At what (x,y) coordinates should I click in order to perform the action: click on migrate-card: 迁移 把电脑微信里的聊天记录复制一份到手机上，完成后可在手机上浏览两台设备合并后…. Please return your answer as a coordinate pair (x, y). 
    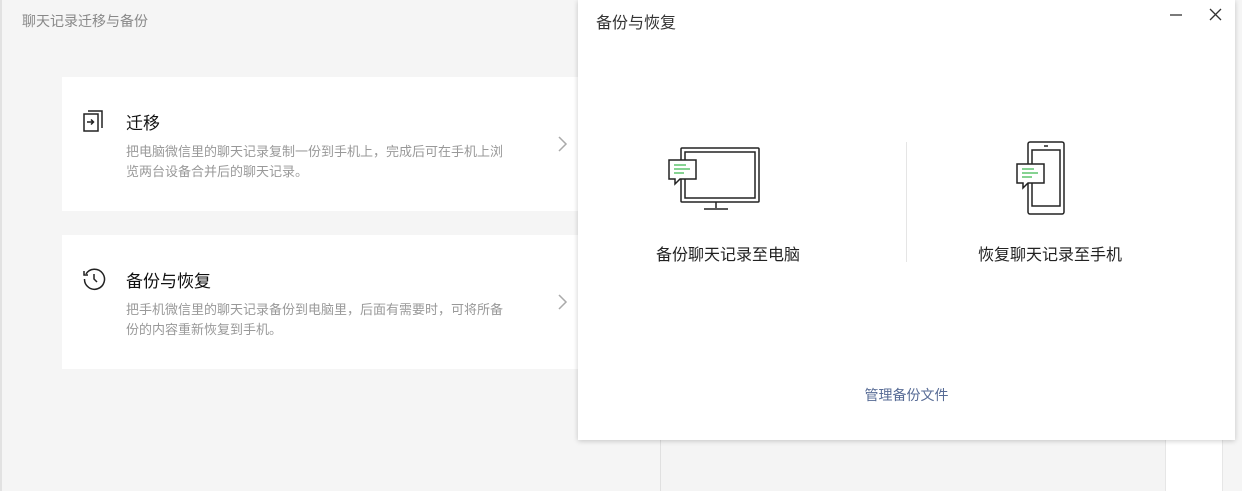
    Looking at the image, I should click on (332, 144).